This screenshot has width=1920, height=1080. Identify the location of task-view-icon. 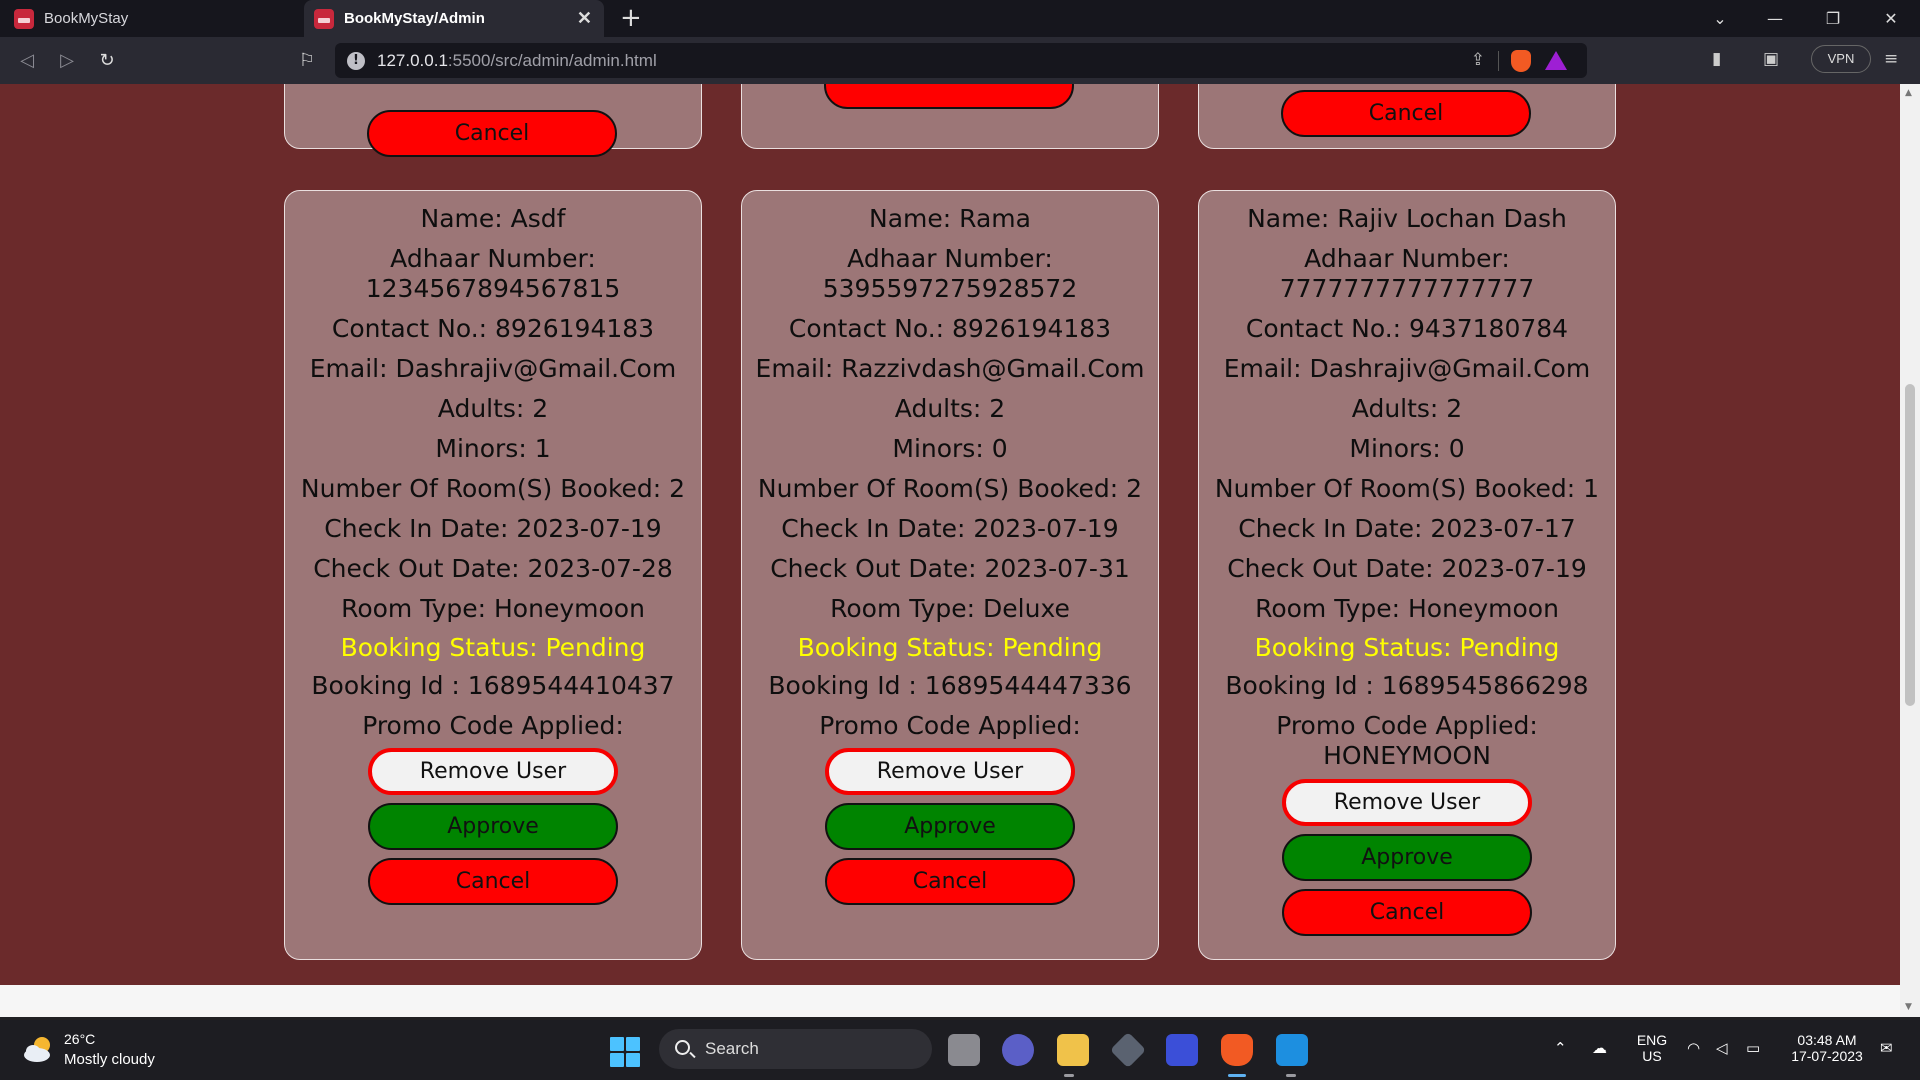
(964, 1050).